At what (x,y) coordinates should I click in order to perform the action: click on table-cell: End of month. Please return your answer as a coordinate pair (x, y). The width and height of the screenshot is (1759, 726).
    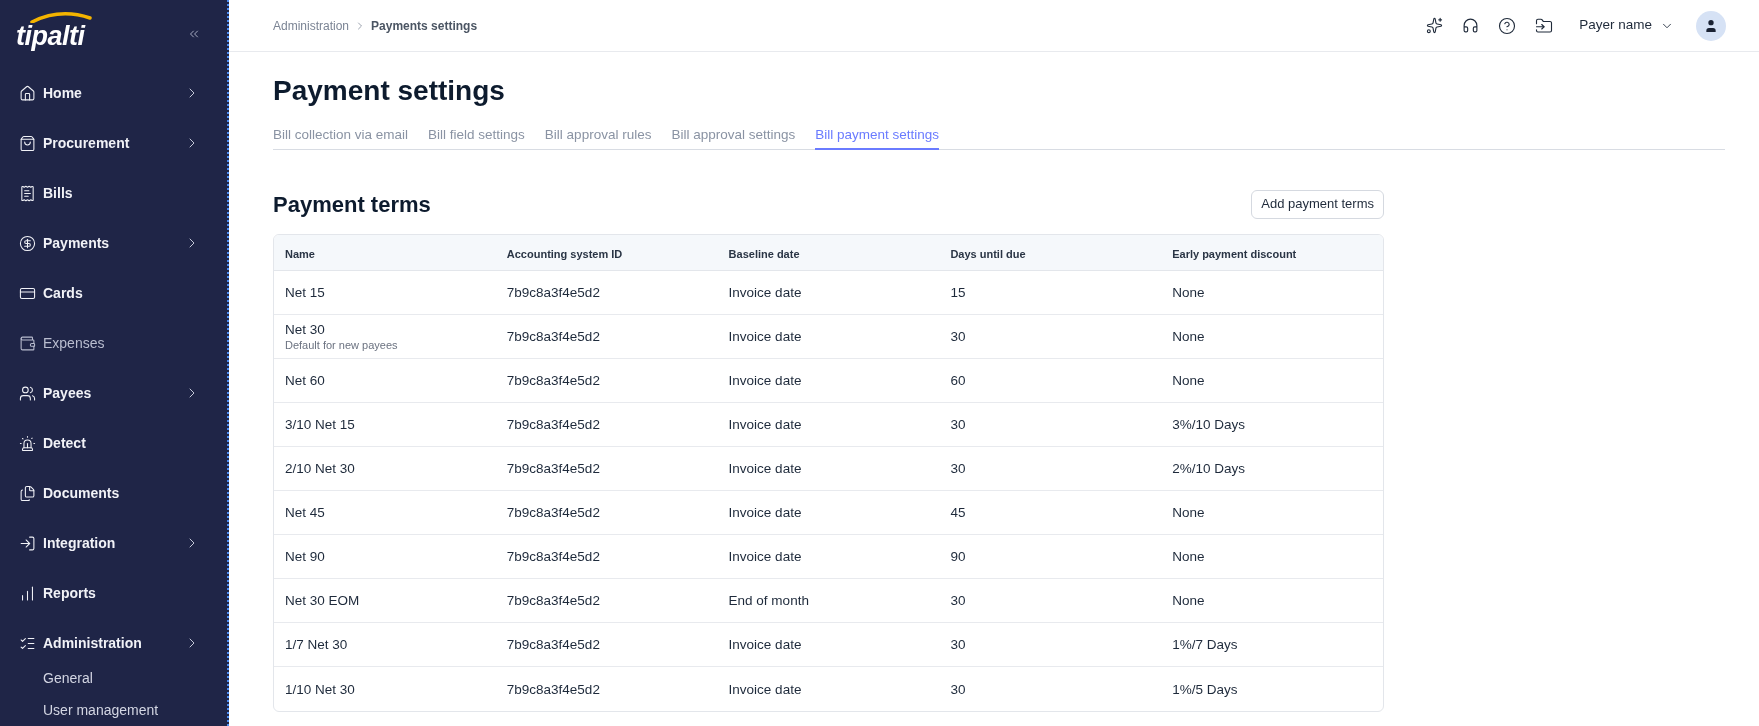
    Looking at the image, I should click on (768, 600).